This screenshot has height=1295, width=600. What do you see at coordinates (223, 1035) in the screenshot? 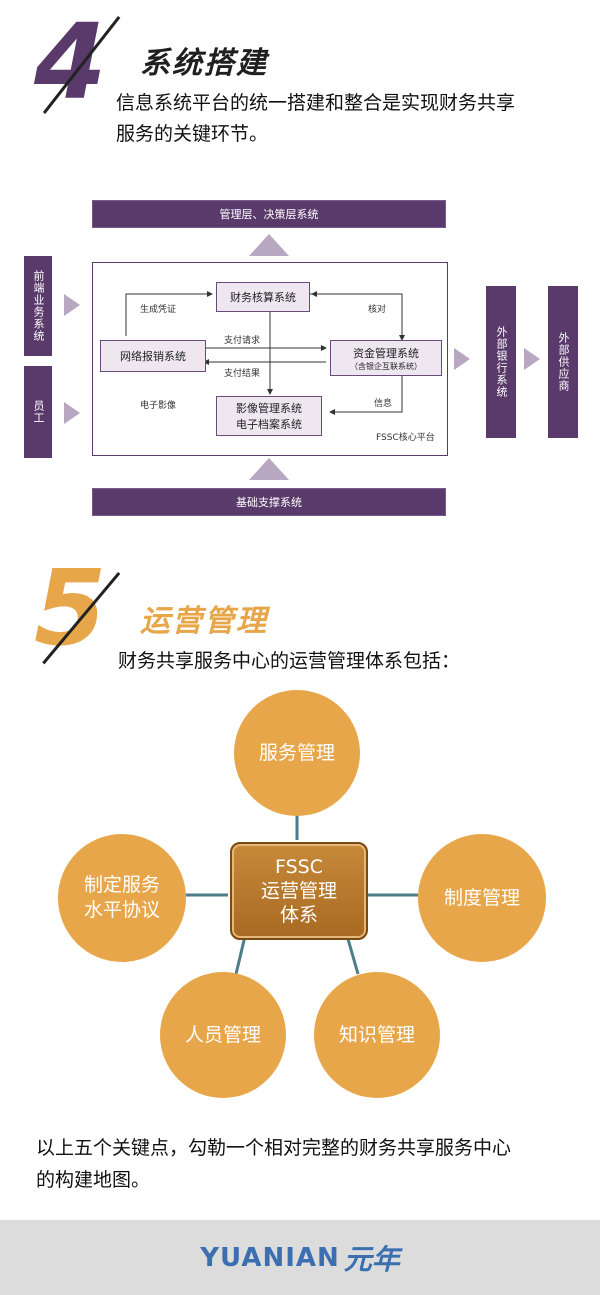
I see `circle-personnel-management: 人员管理` at bounding box center [223, 1035].